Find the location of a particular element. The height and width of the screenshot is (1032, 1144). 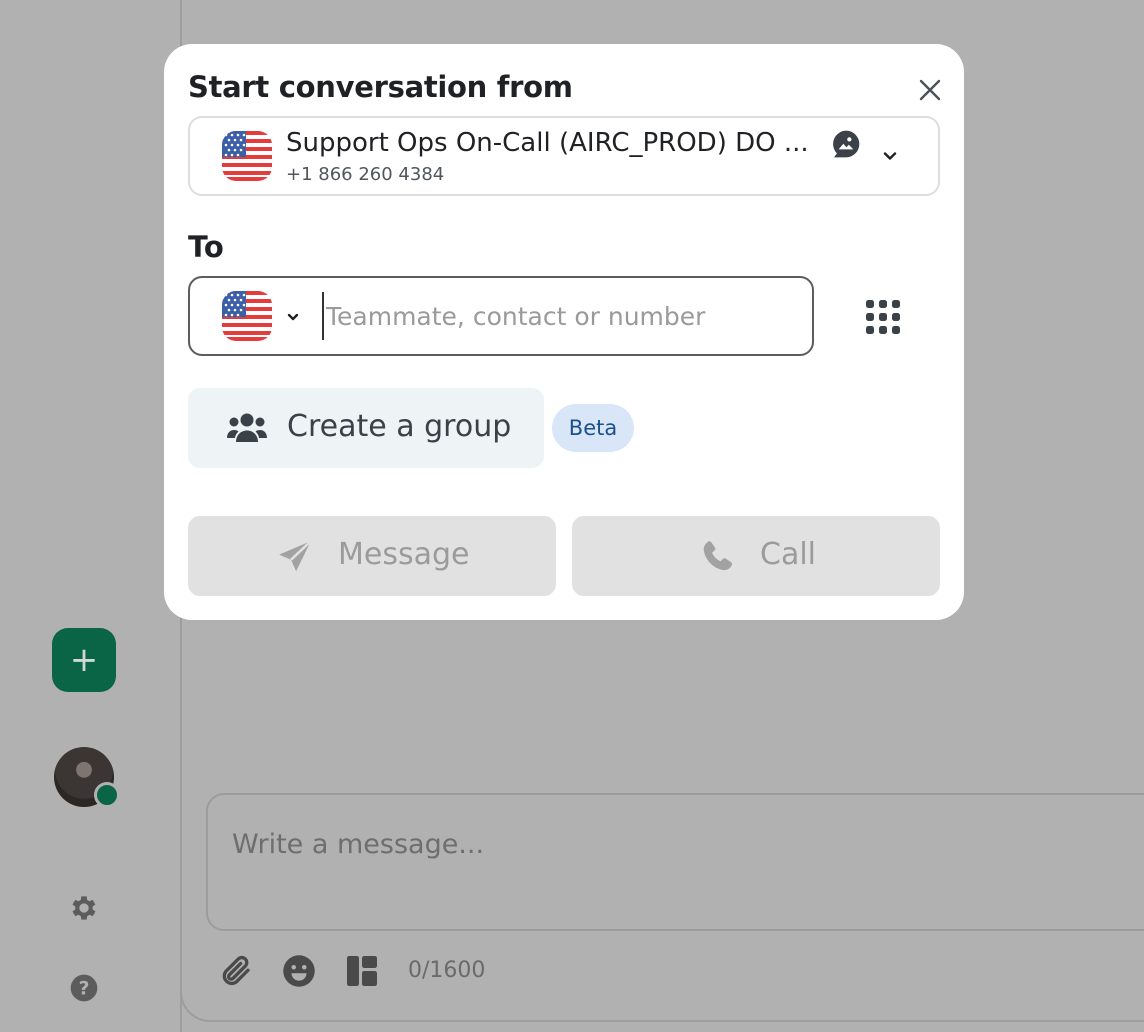

character-counter: 0/1600 is located at coordinates (447, 970).